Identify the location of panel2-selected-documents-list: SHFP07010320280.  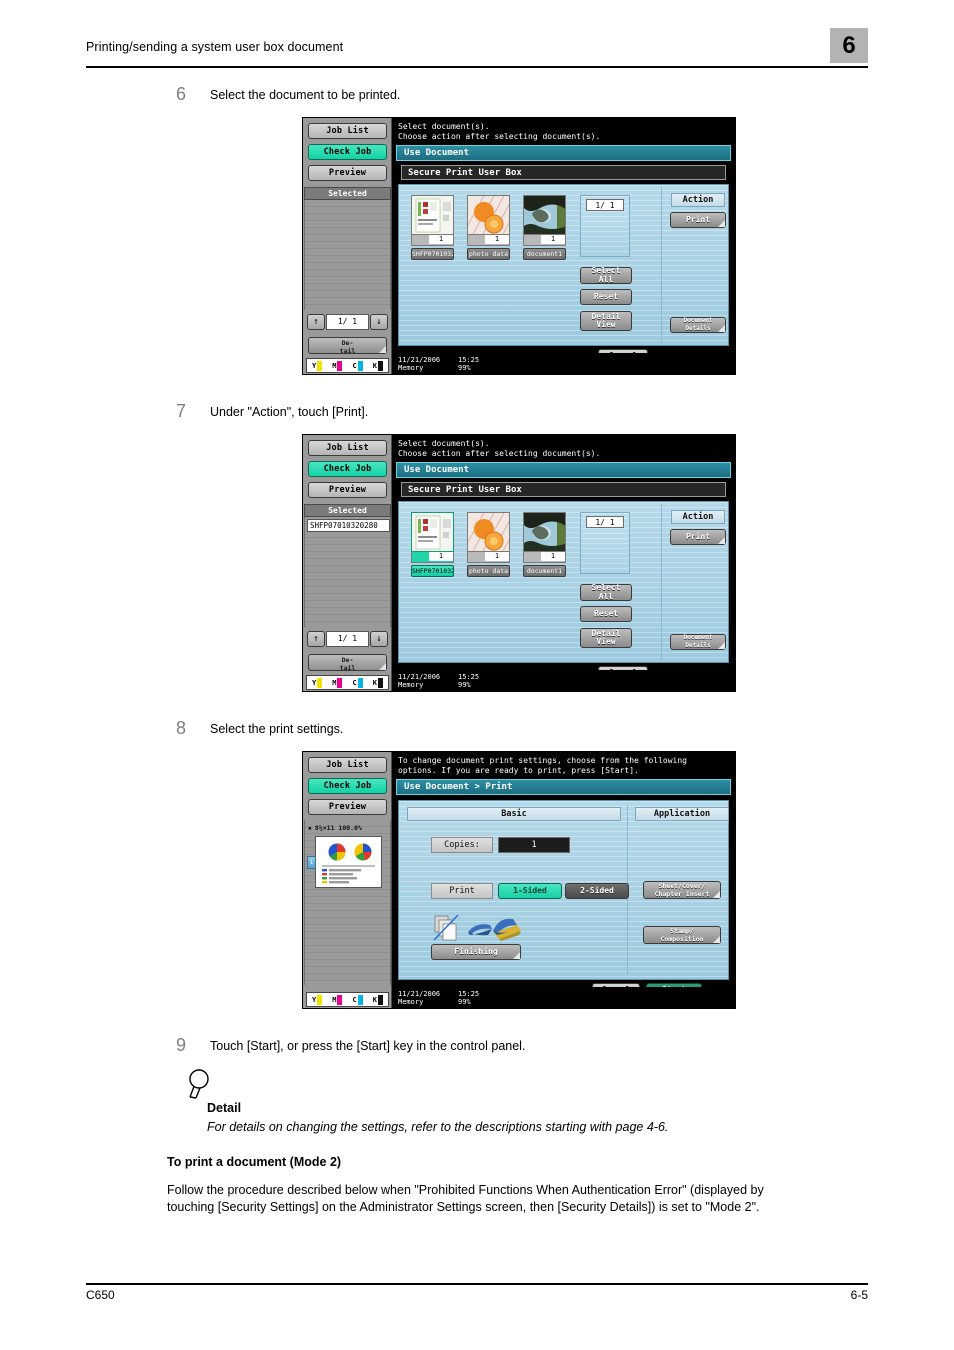
(347, 572).